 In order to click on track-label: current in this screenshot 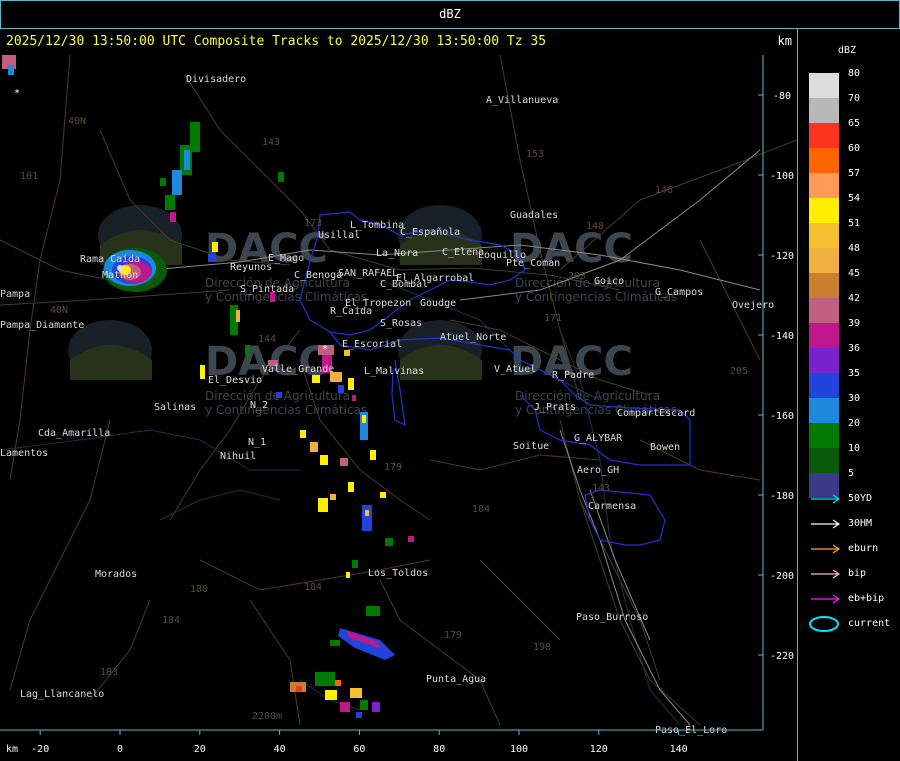, I will do `click(869, 623)`.